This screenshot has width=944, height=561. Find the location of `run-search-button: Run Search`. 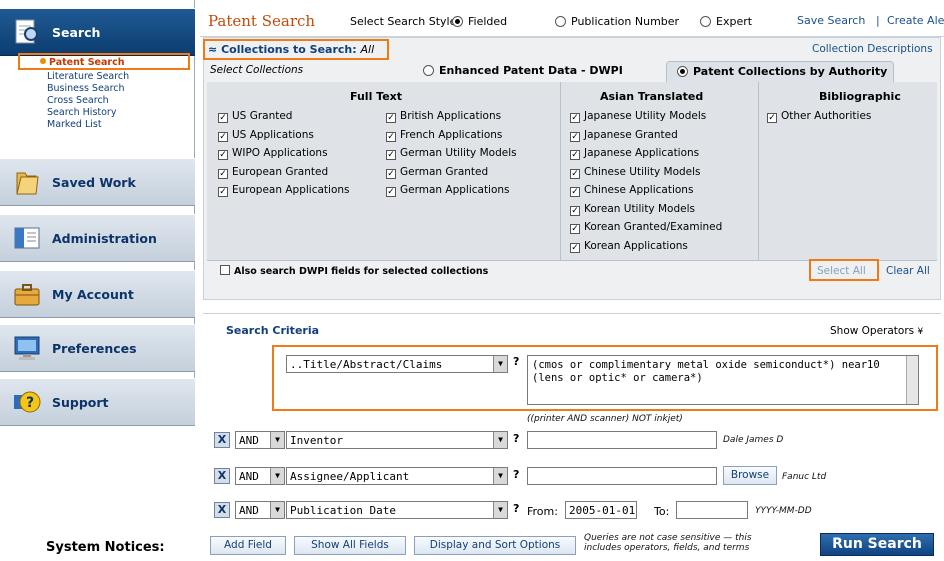

run-search-button: Run Search is located at coordinates (877, 544).